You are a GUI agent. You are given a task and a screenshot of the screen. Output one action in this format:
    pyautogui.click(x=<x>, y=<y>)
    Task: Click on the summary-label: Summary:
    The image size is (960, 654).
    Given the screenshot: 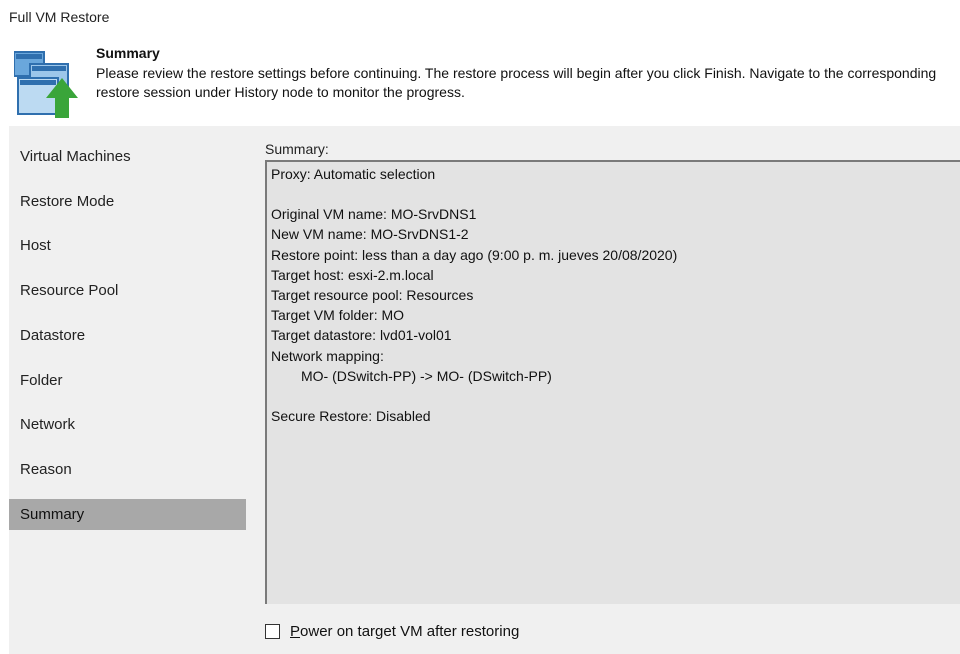 What is the action you would take?
    pyautogui.click(x=297, y=149)
    